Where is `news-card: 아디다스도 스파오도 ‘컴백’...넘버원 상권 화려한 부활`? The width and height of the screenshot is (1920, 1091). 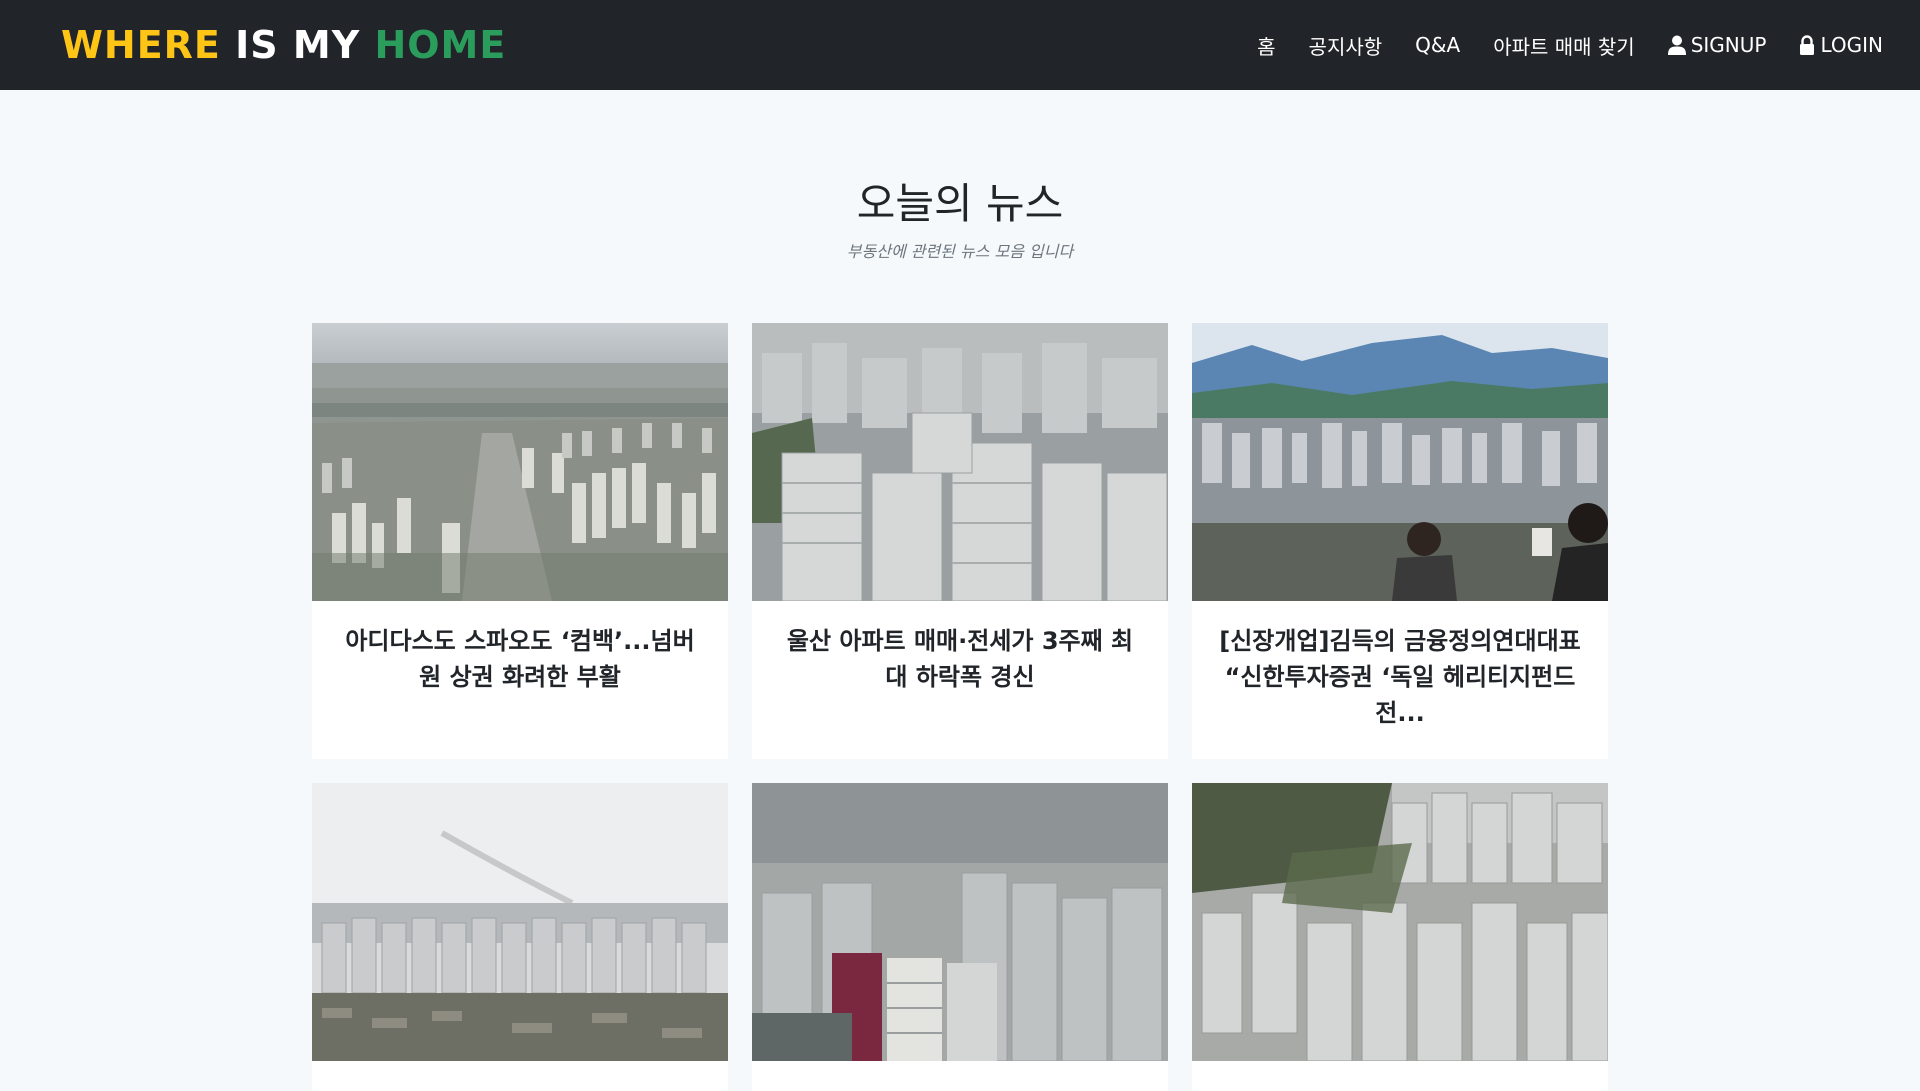
news-card: 아디다스도 스파오도 ‘컴백’...넘버원 상권 화려한 부활 is located at coordinates (520, 541).